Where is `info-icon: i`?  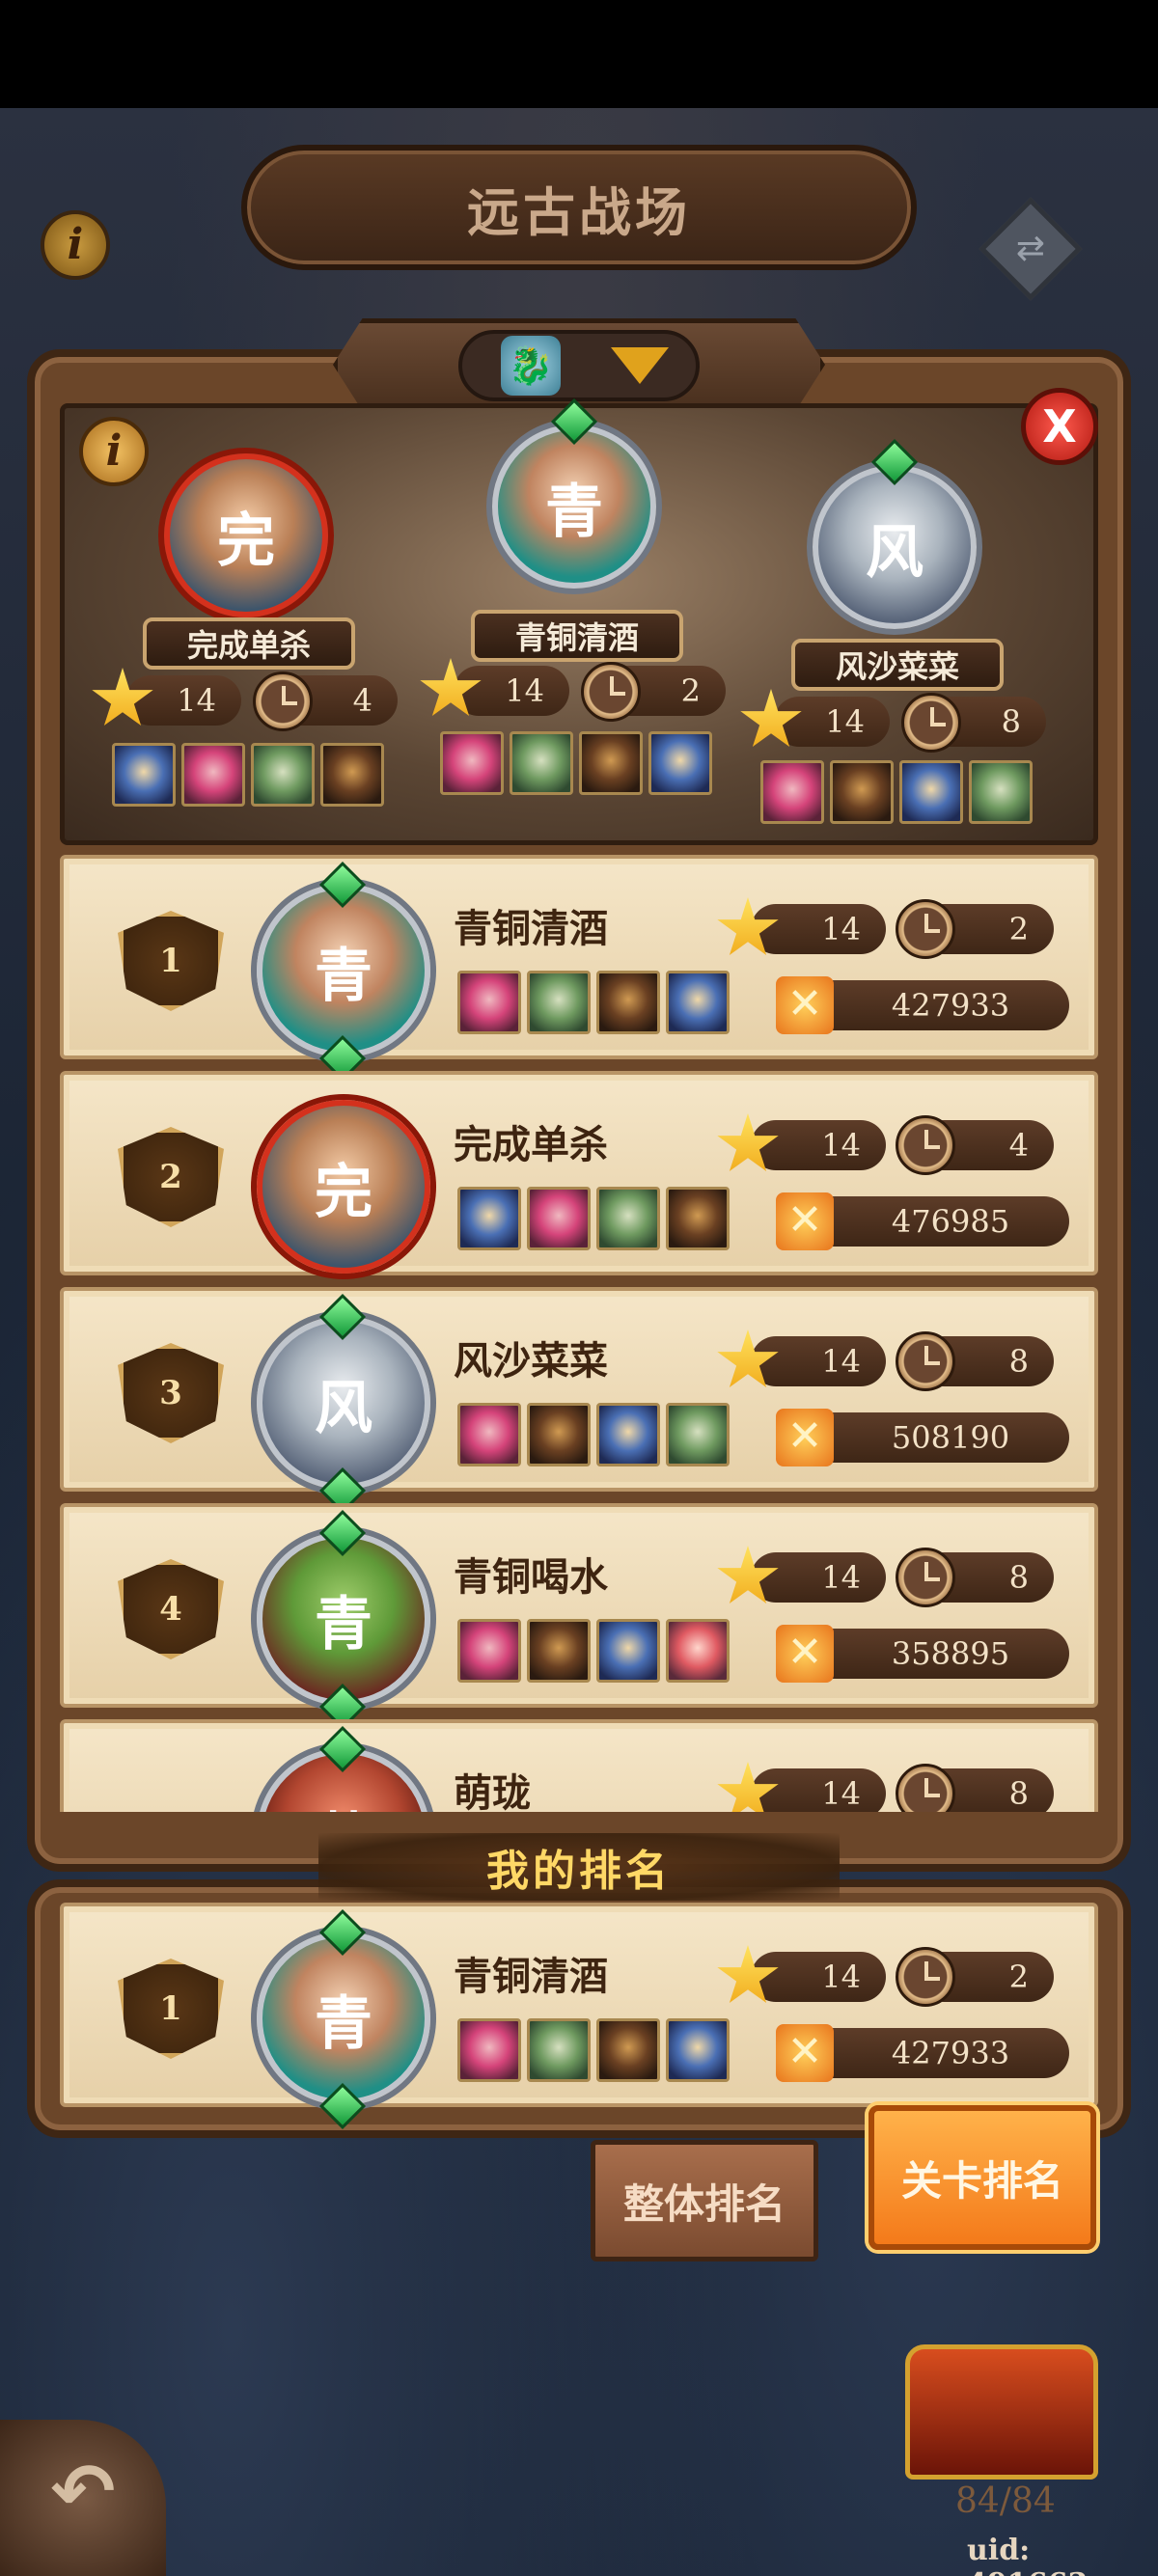
info-icon: i is located at coordinates (75, 245).